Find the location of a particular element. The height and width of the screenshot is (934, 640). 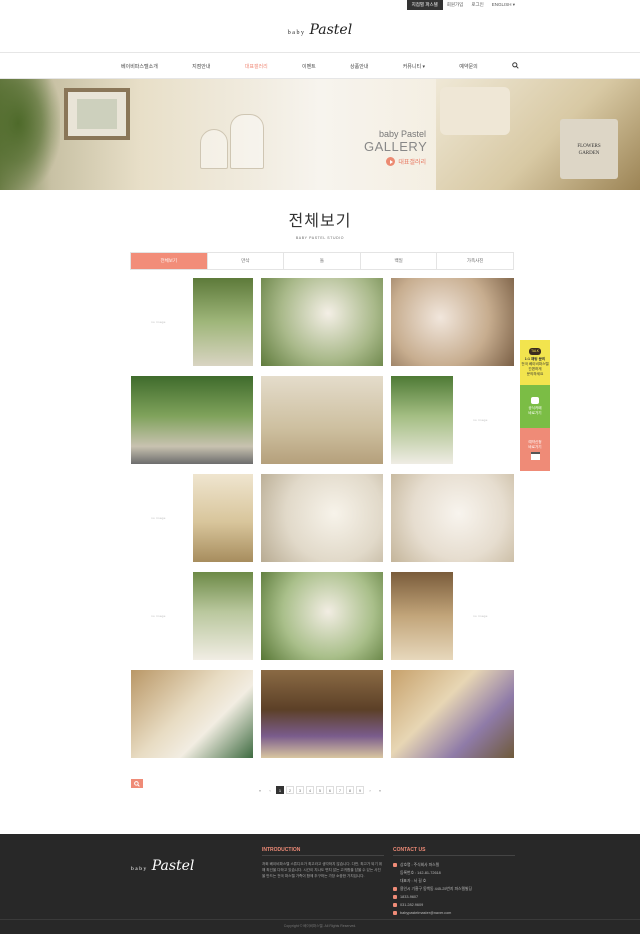

reserve-line: 바로가기 is located at coordinates (535, 446).